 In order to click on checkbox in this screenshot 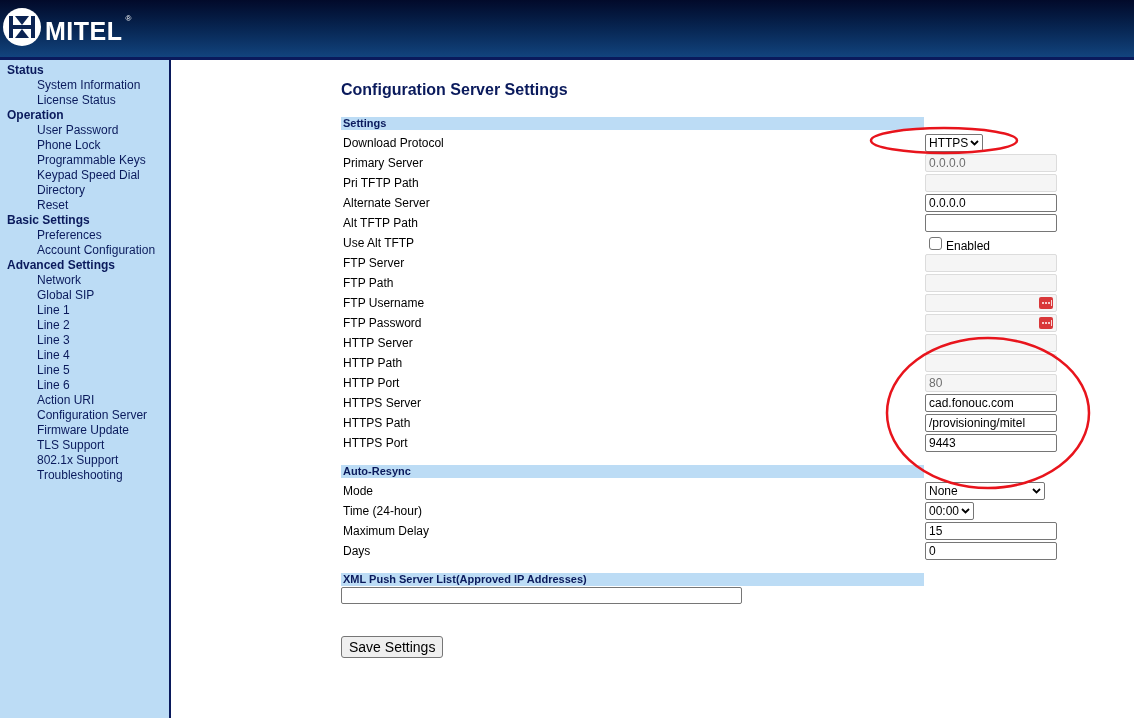, I will do `click(935, 243)`.